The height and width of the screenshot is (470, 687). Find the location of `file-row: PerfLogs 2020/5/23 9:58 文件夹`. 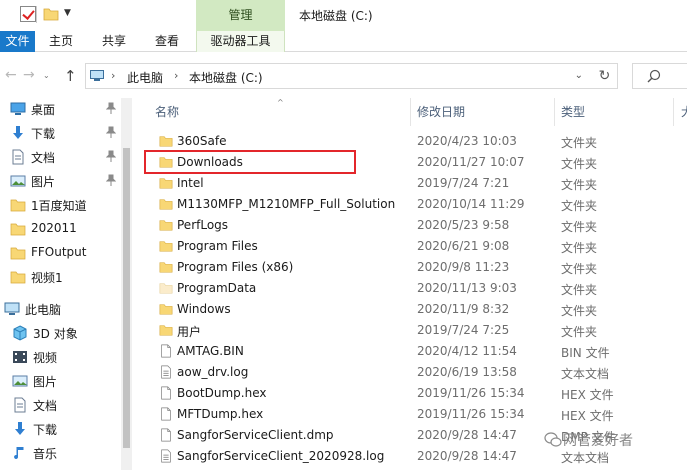

file-row: PerfLogs 2020/5/23 9:58 文件夹 is located at coordinates (409, 225).